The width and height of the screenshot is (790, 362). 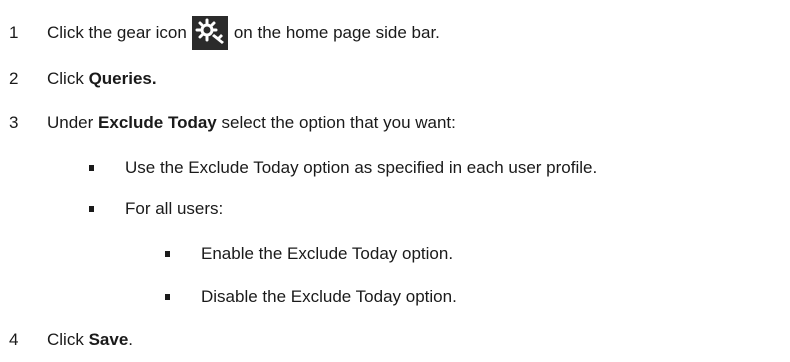 I want to click on save-label: Save, so click(x=108, y=339).